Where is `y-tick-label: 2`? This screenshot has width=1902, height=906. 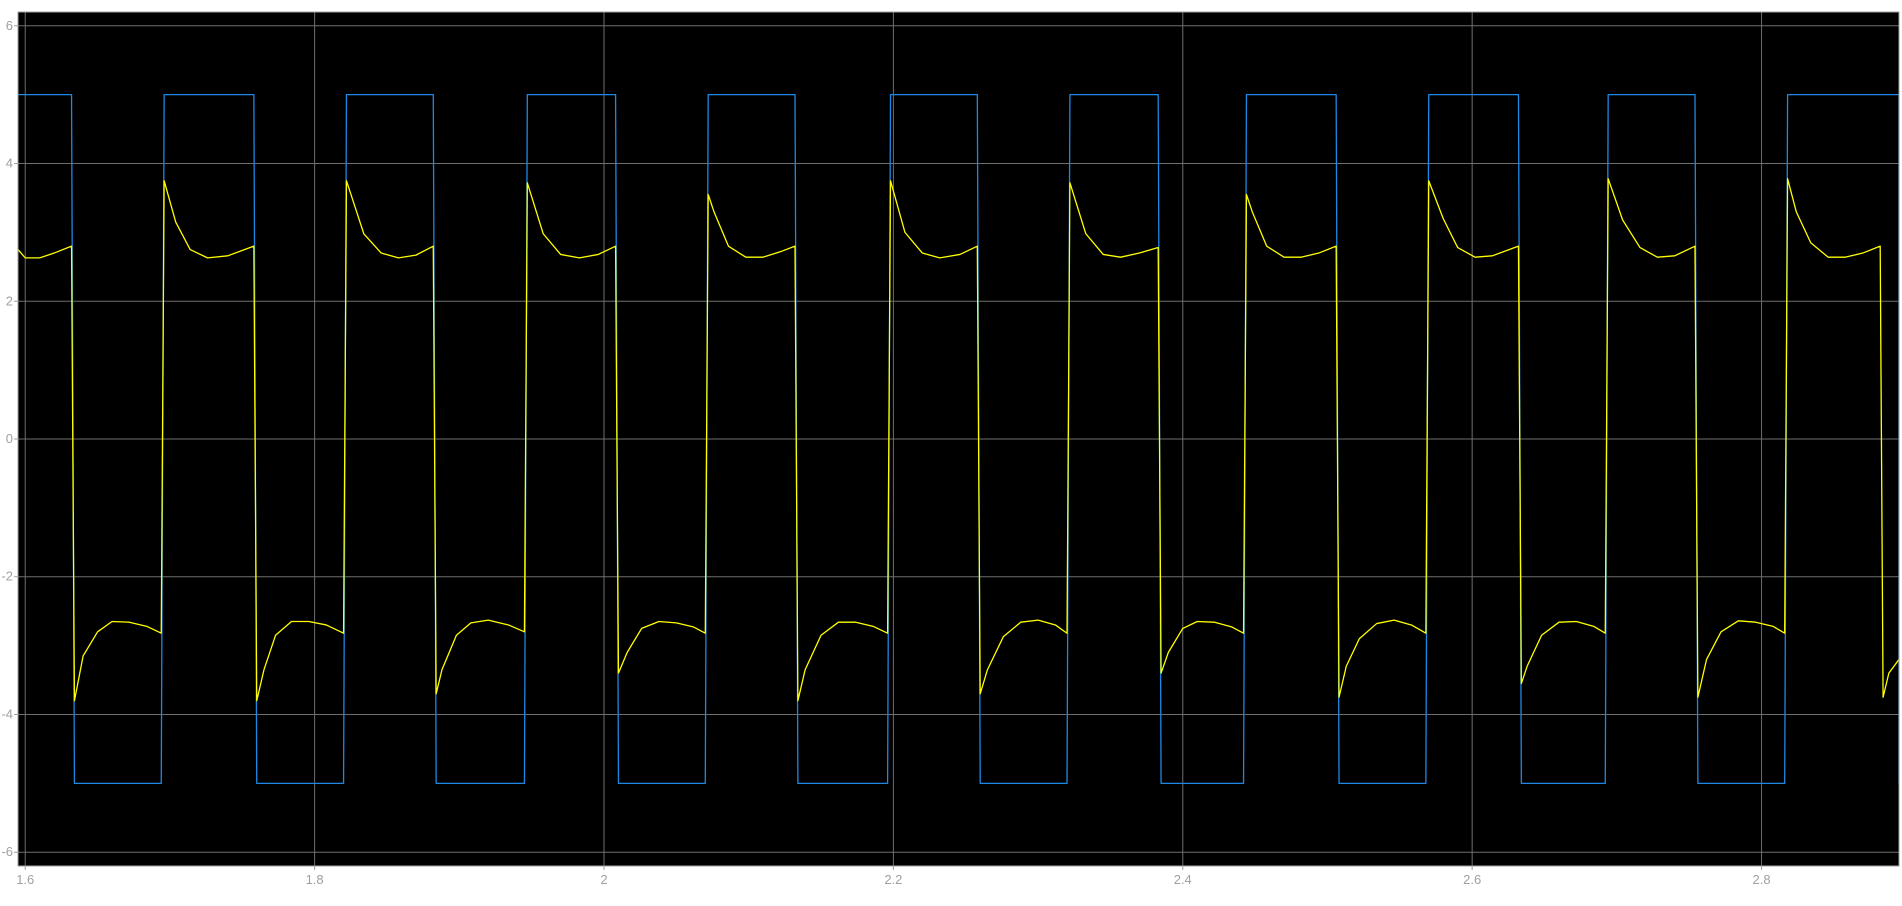
y-tick-label: 2 is located at coordinates (9, 300).